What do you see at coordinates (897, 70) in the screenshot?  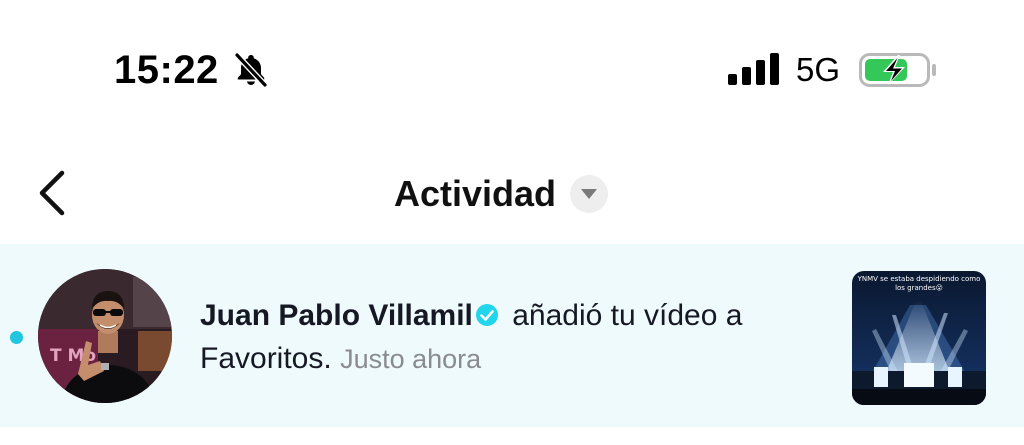 I see `battery-charging-icon` at bounding box center [897, 70].